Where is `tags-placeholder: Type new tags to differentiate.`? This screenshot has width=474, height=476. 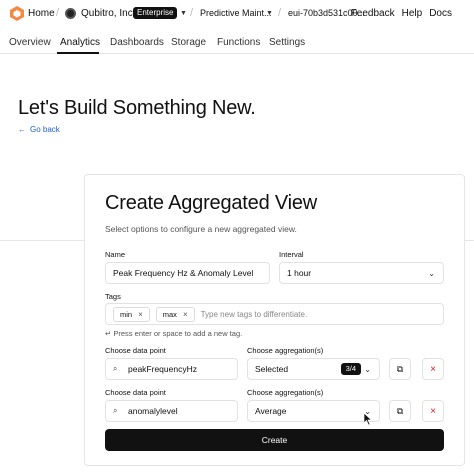
tags-placeholder: Type new tags to differentiate. is located at coordinates (254, 314).